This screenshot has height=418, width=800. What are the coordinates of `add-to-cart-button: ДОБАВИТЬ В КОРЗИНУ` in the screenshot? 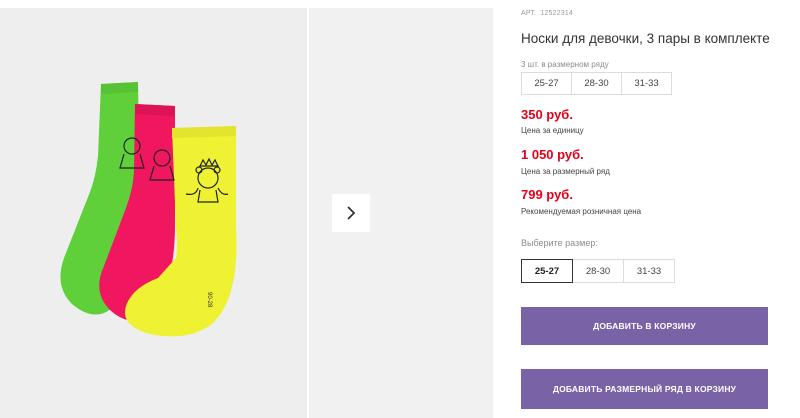 It's located at (644, 326).